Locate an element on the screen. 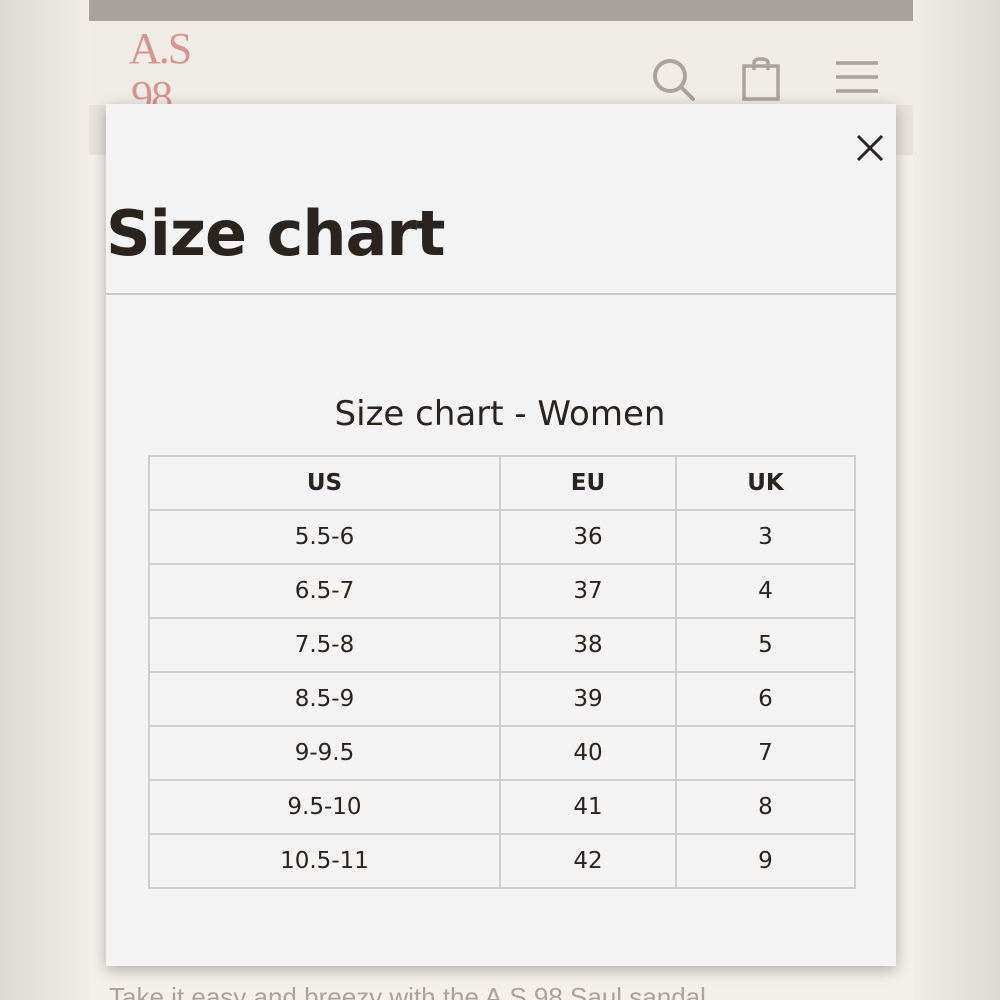  cell-us: 7.5-8 is located at coordinates (324, 645).